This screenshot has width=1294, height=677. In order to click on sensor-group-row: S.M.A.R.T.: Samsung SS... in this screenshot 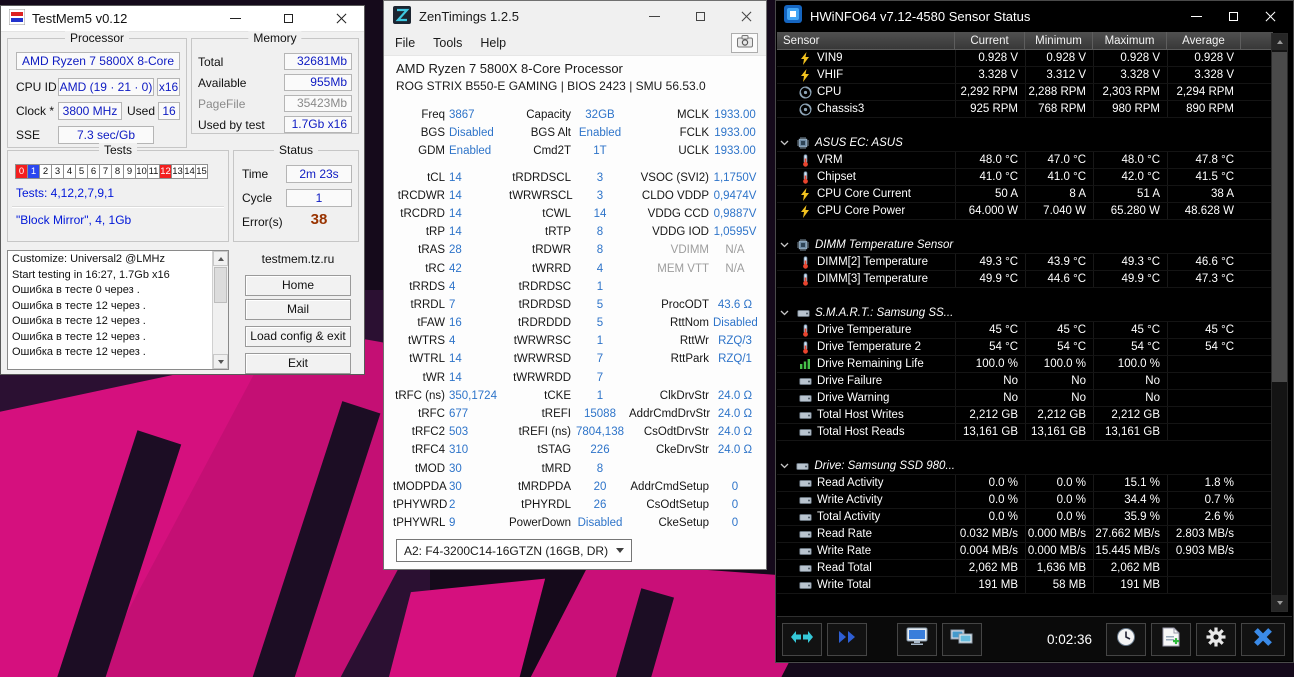, I will do `click(1025, 313)`.